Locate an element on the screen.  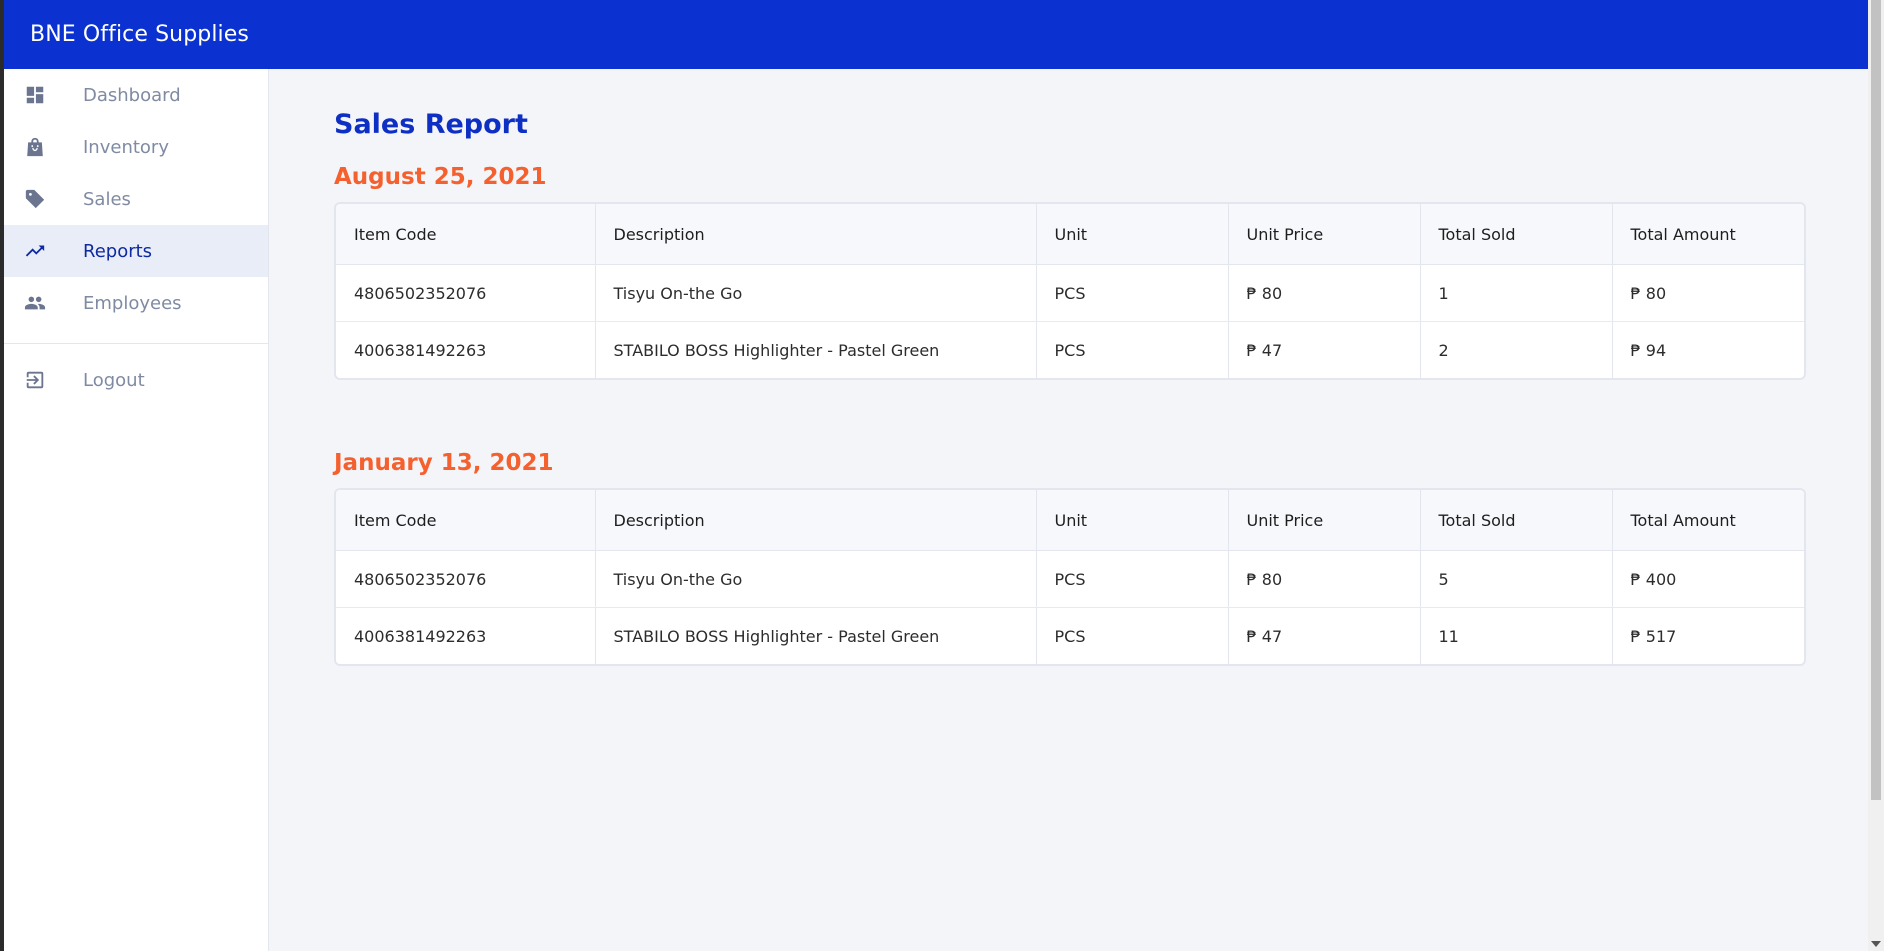
sidebar-item-label: Dashboard is located at coordinates (132, 95).